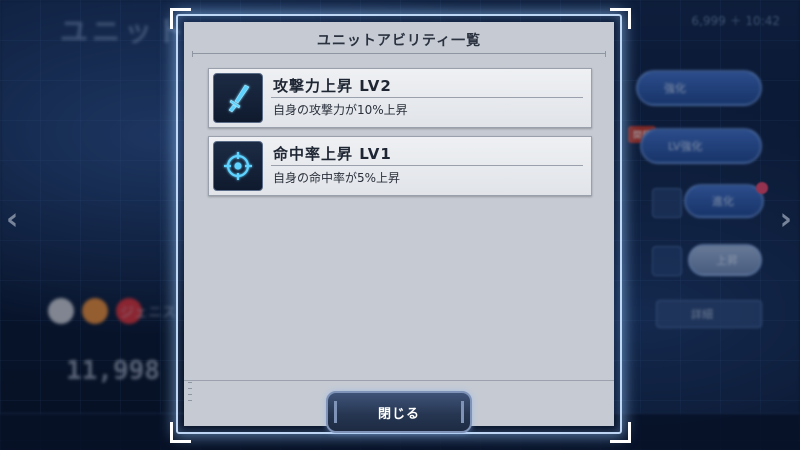  What do you see at coordinates (337, 178) in the screenshot?
I see `ability-description: 自身の命中率が5%上昇` at bounding box center [337, 178].